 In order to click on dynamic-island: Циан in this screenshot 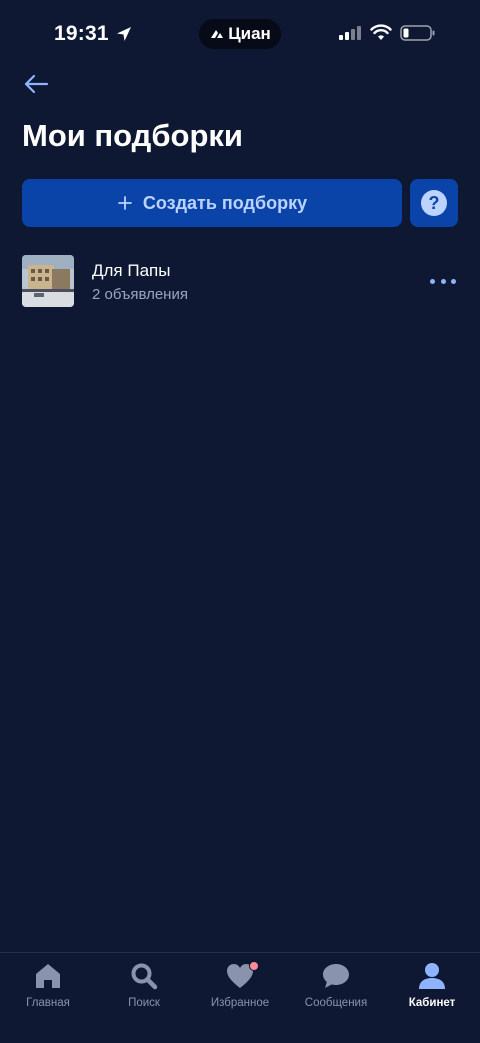, I will do `click(240, 34)`.